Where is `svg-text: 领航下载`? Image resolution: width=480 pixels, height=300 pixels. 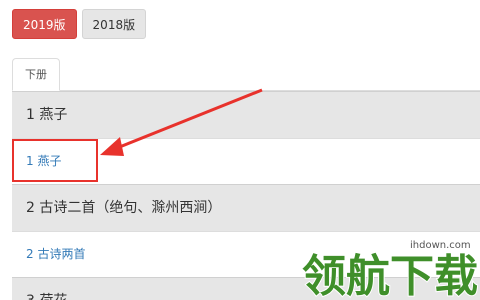 svg-text: 领航下载 is located at coordinates (390, 275).